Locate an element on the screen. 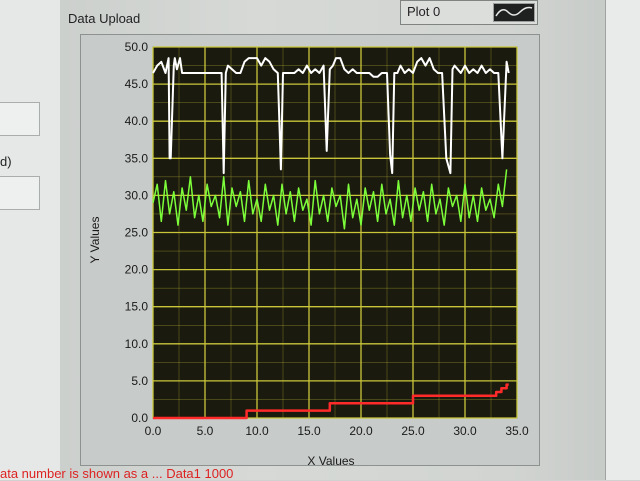 This screenshot has height=481, width=640. y-axis-title: Y Values is located at coordinates (95, 240).